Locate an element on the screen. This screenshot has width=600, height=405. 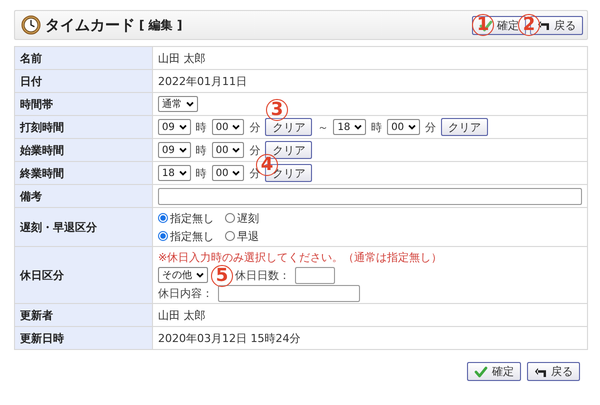
radio-label: 早退 is located at coordinates (248, 236).